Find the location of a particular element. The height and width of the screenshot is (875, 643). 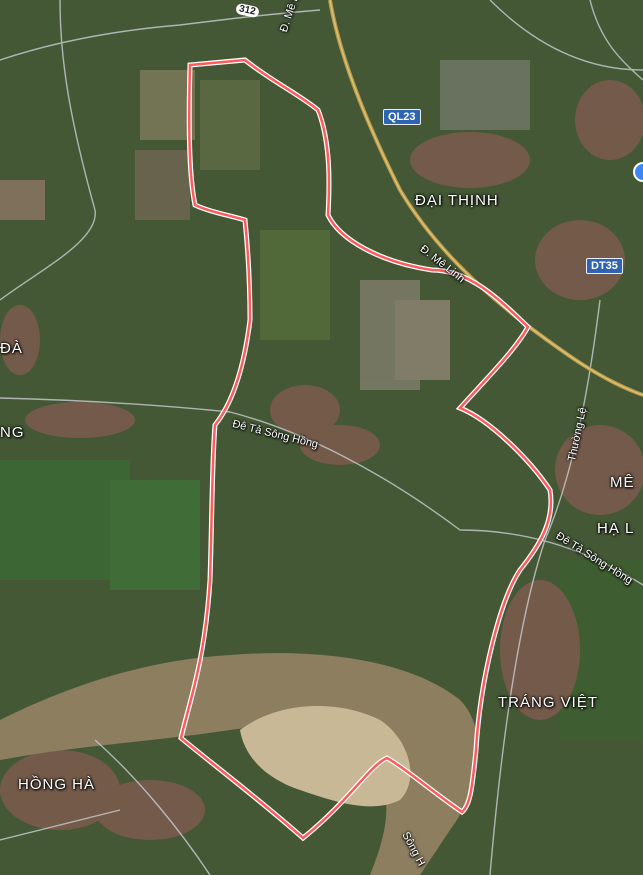

location-marker-icon is located at coordinates (638, 172).